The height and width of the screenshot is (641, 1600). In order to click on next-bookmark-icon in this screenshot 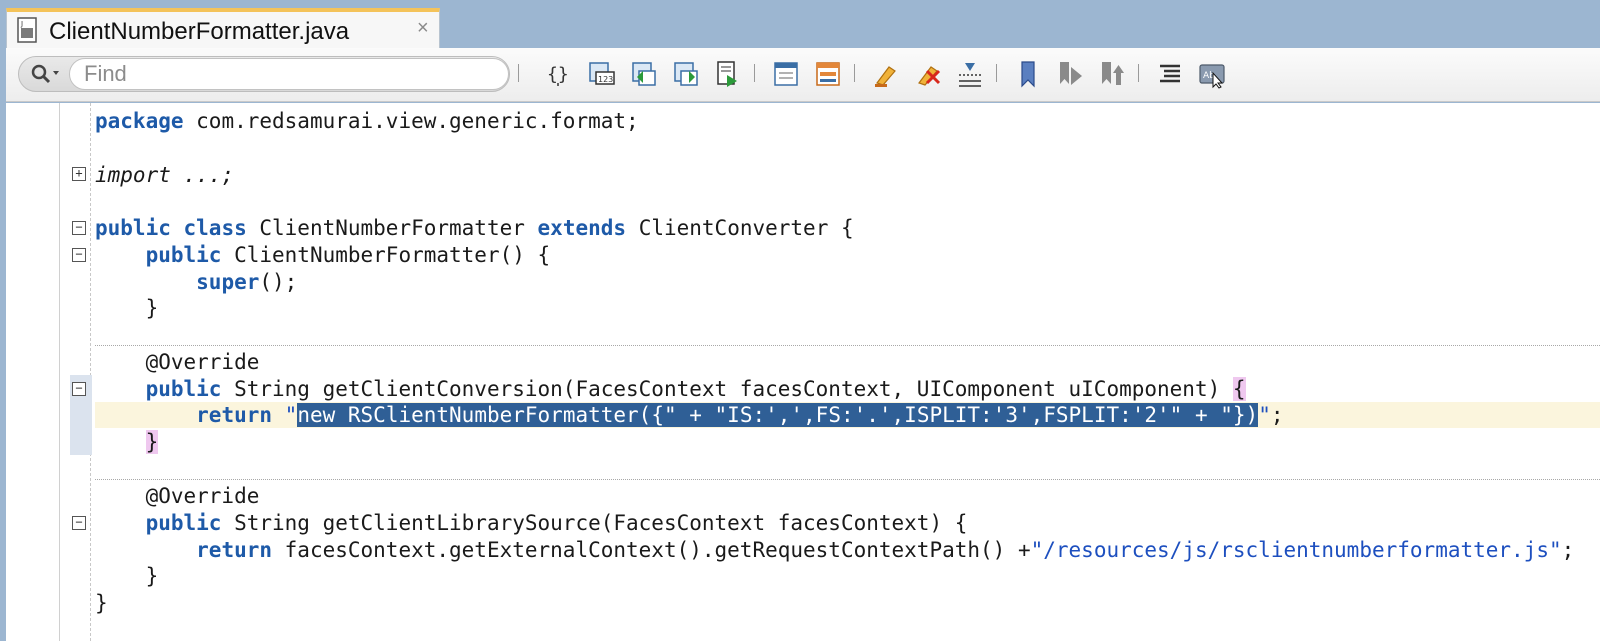, I will do `click(1070, 74)`.